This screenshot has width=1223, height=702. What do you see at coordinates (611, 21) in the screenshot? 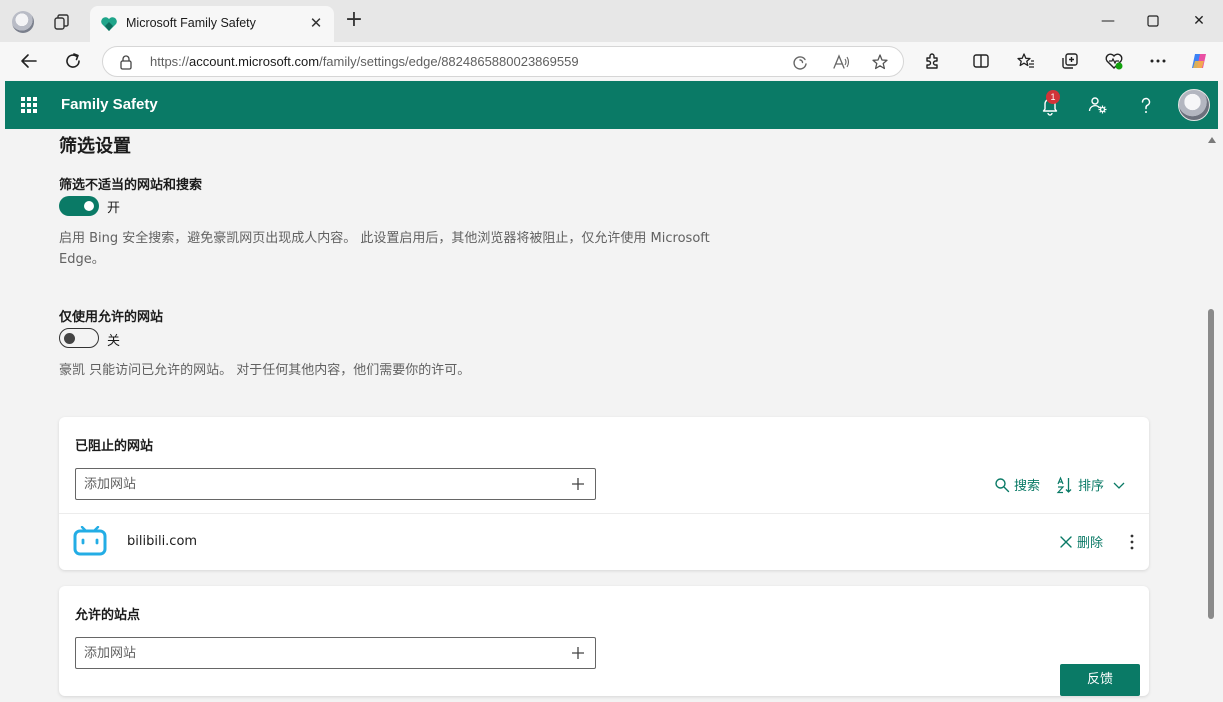
I see `browser-tab-bar: Microsoft Family Safety ✕ + — ✕` at bounding box center [611, 21].